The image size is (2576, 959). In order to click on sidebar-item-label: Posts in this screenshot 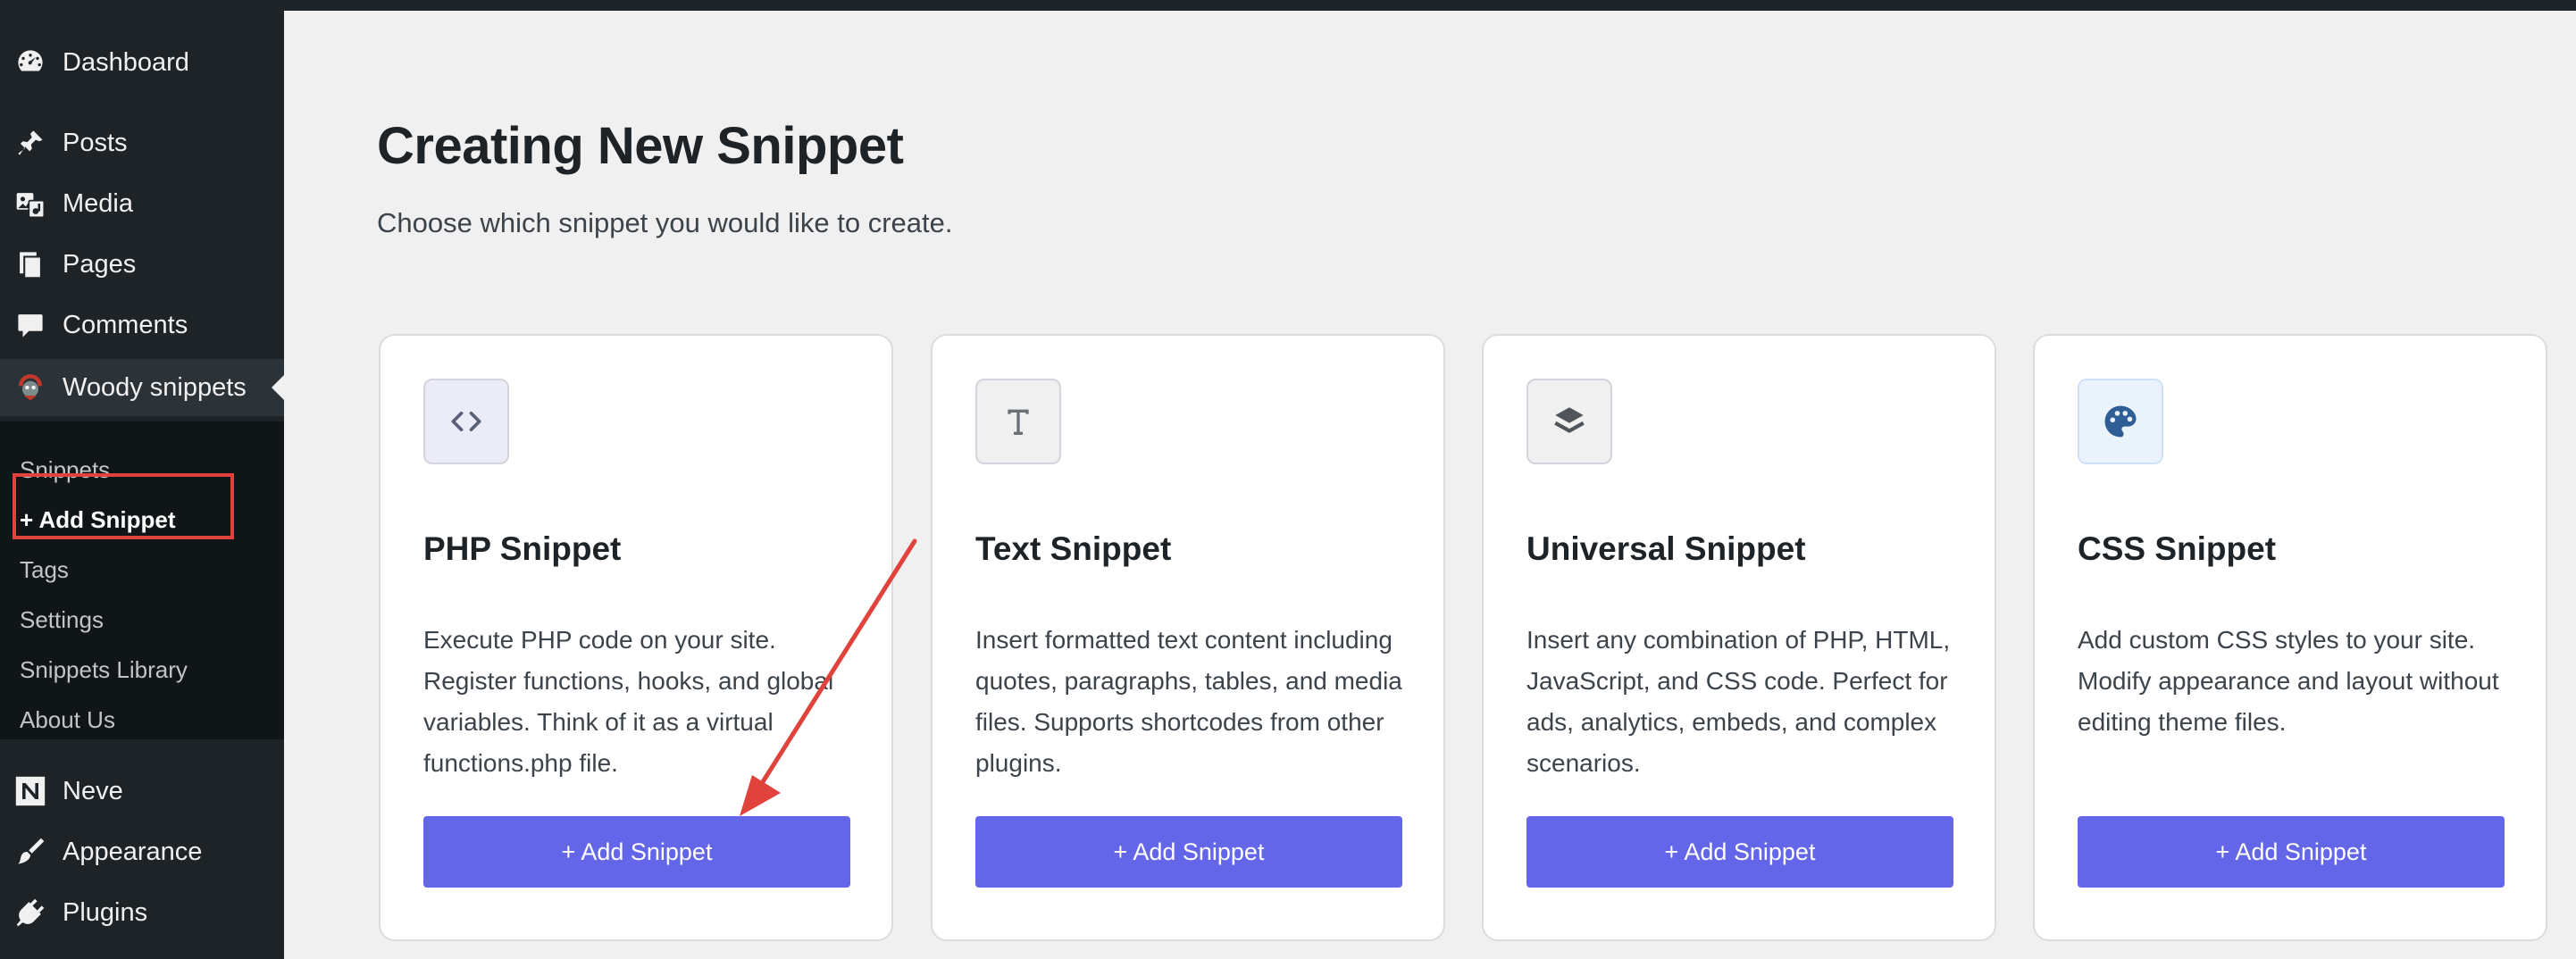, I will do `click(96, 142)`.